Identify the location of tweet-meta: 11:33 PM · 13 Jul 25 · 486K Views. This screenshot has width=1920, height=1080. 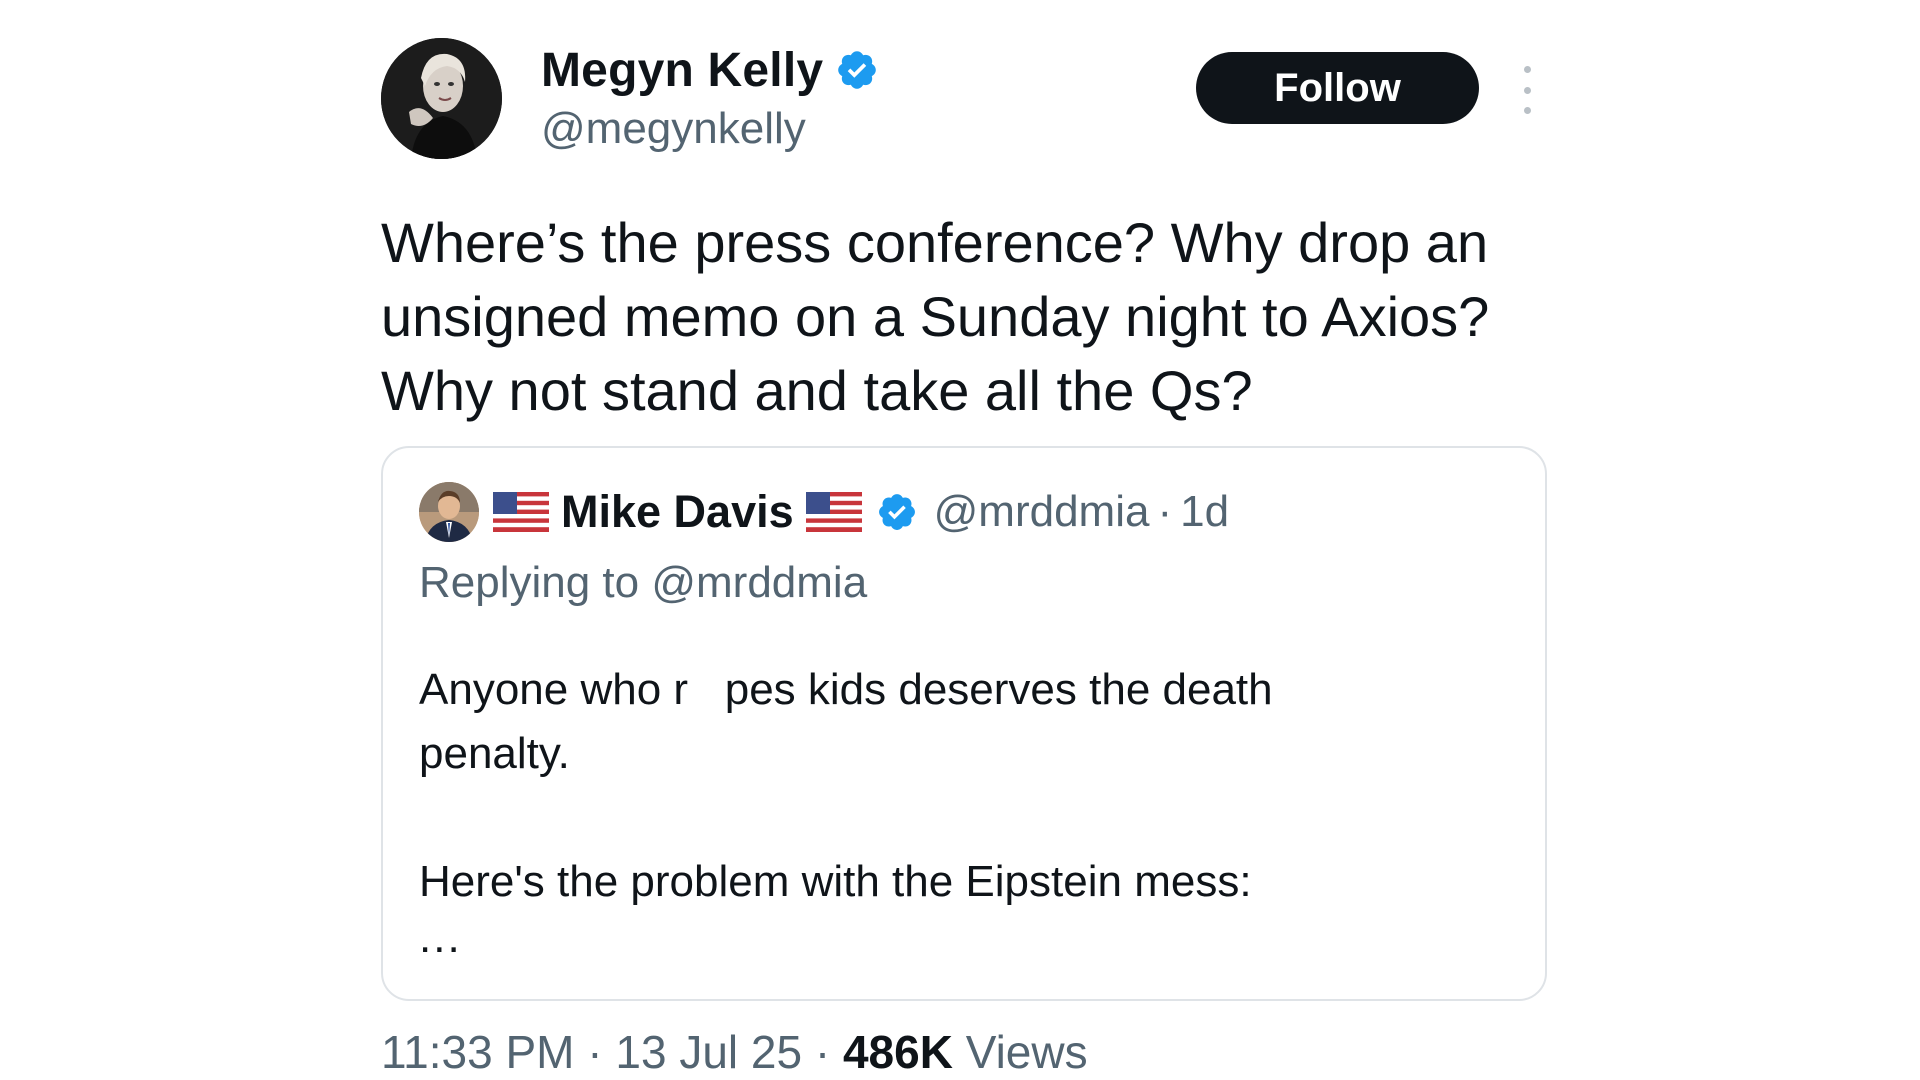
(966, 1052).